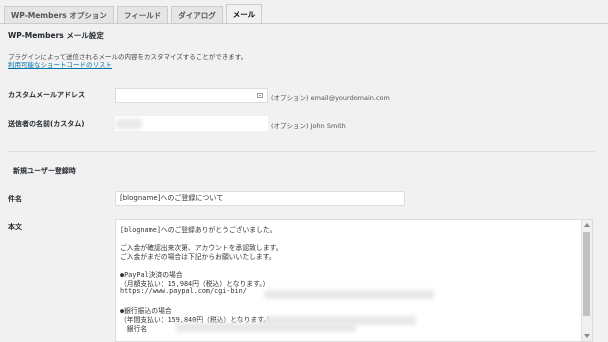 This screenshot has height=342, width=608. I want to click on body-line: https://www.paypal.com/cgi-bin/, so click(183, 291).